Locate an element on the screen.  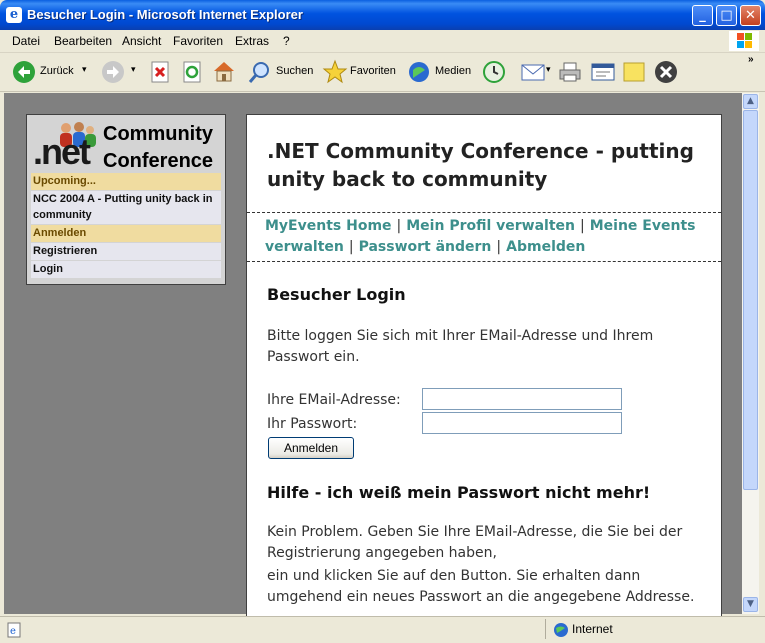
vertical-scrollbar: ▲ ▼ is located at coordinates (750, 353).